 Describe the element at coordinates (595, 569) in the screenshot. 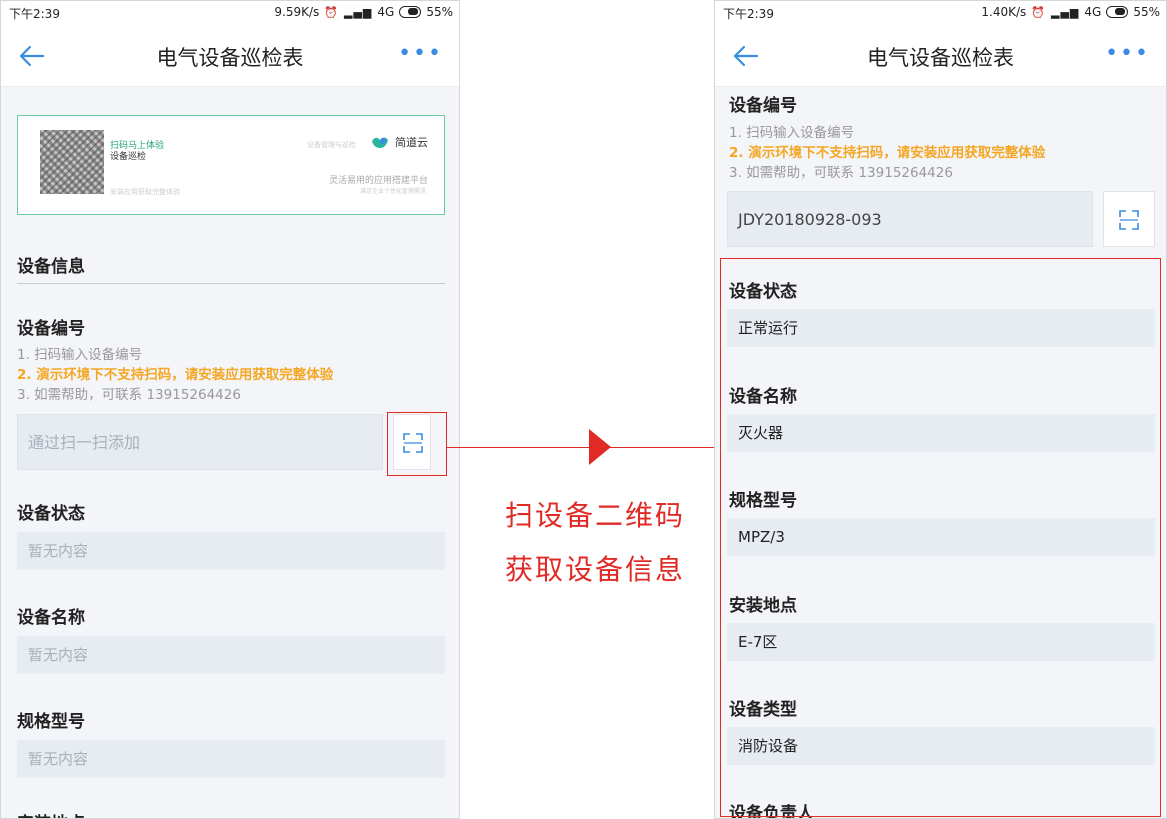

I see `annotation-line-2: 获取设备信息` at that location.